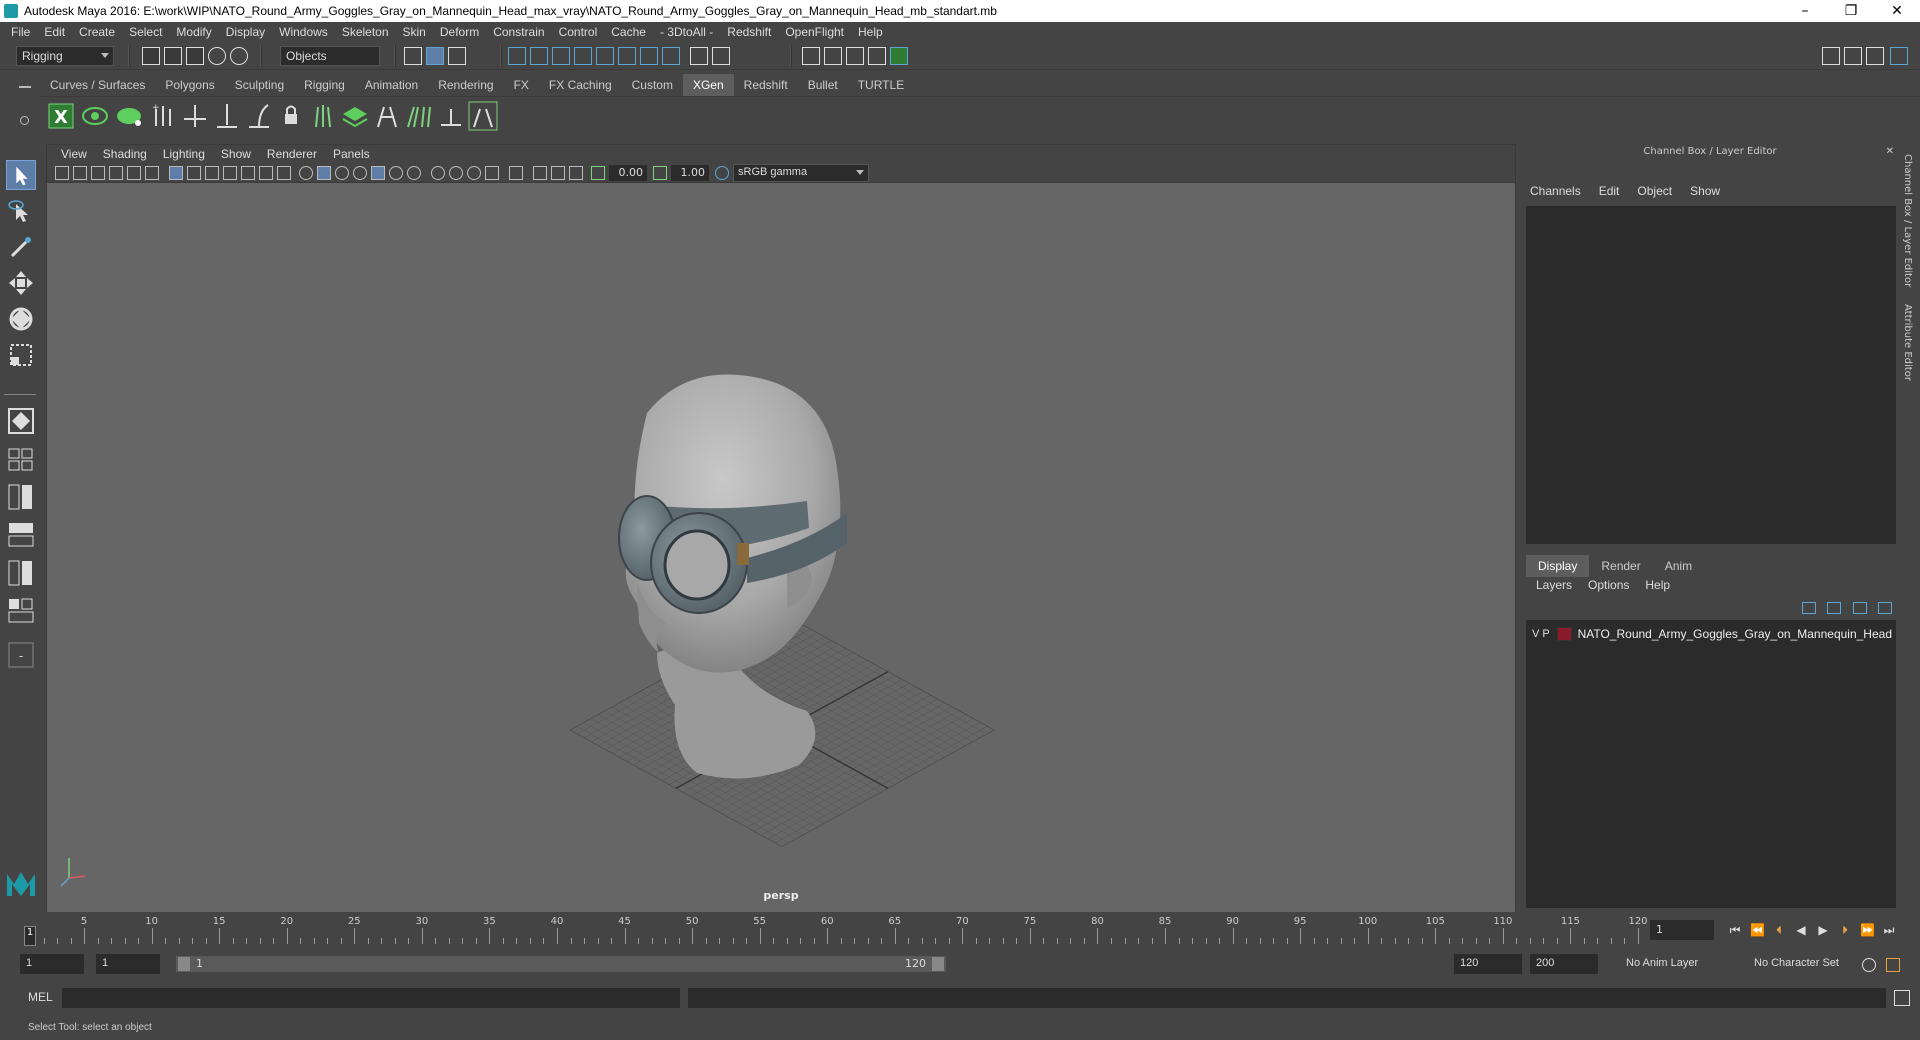 The width and height of the screenshot is (1920, 1040). What do you see at coordinates (451, 116) in the screenshot?
I see `xgen-cut-icon` at bounding box center [451, 116].